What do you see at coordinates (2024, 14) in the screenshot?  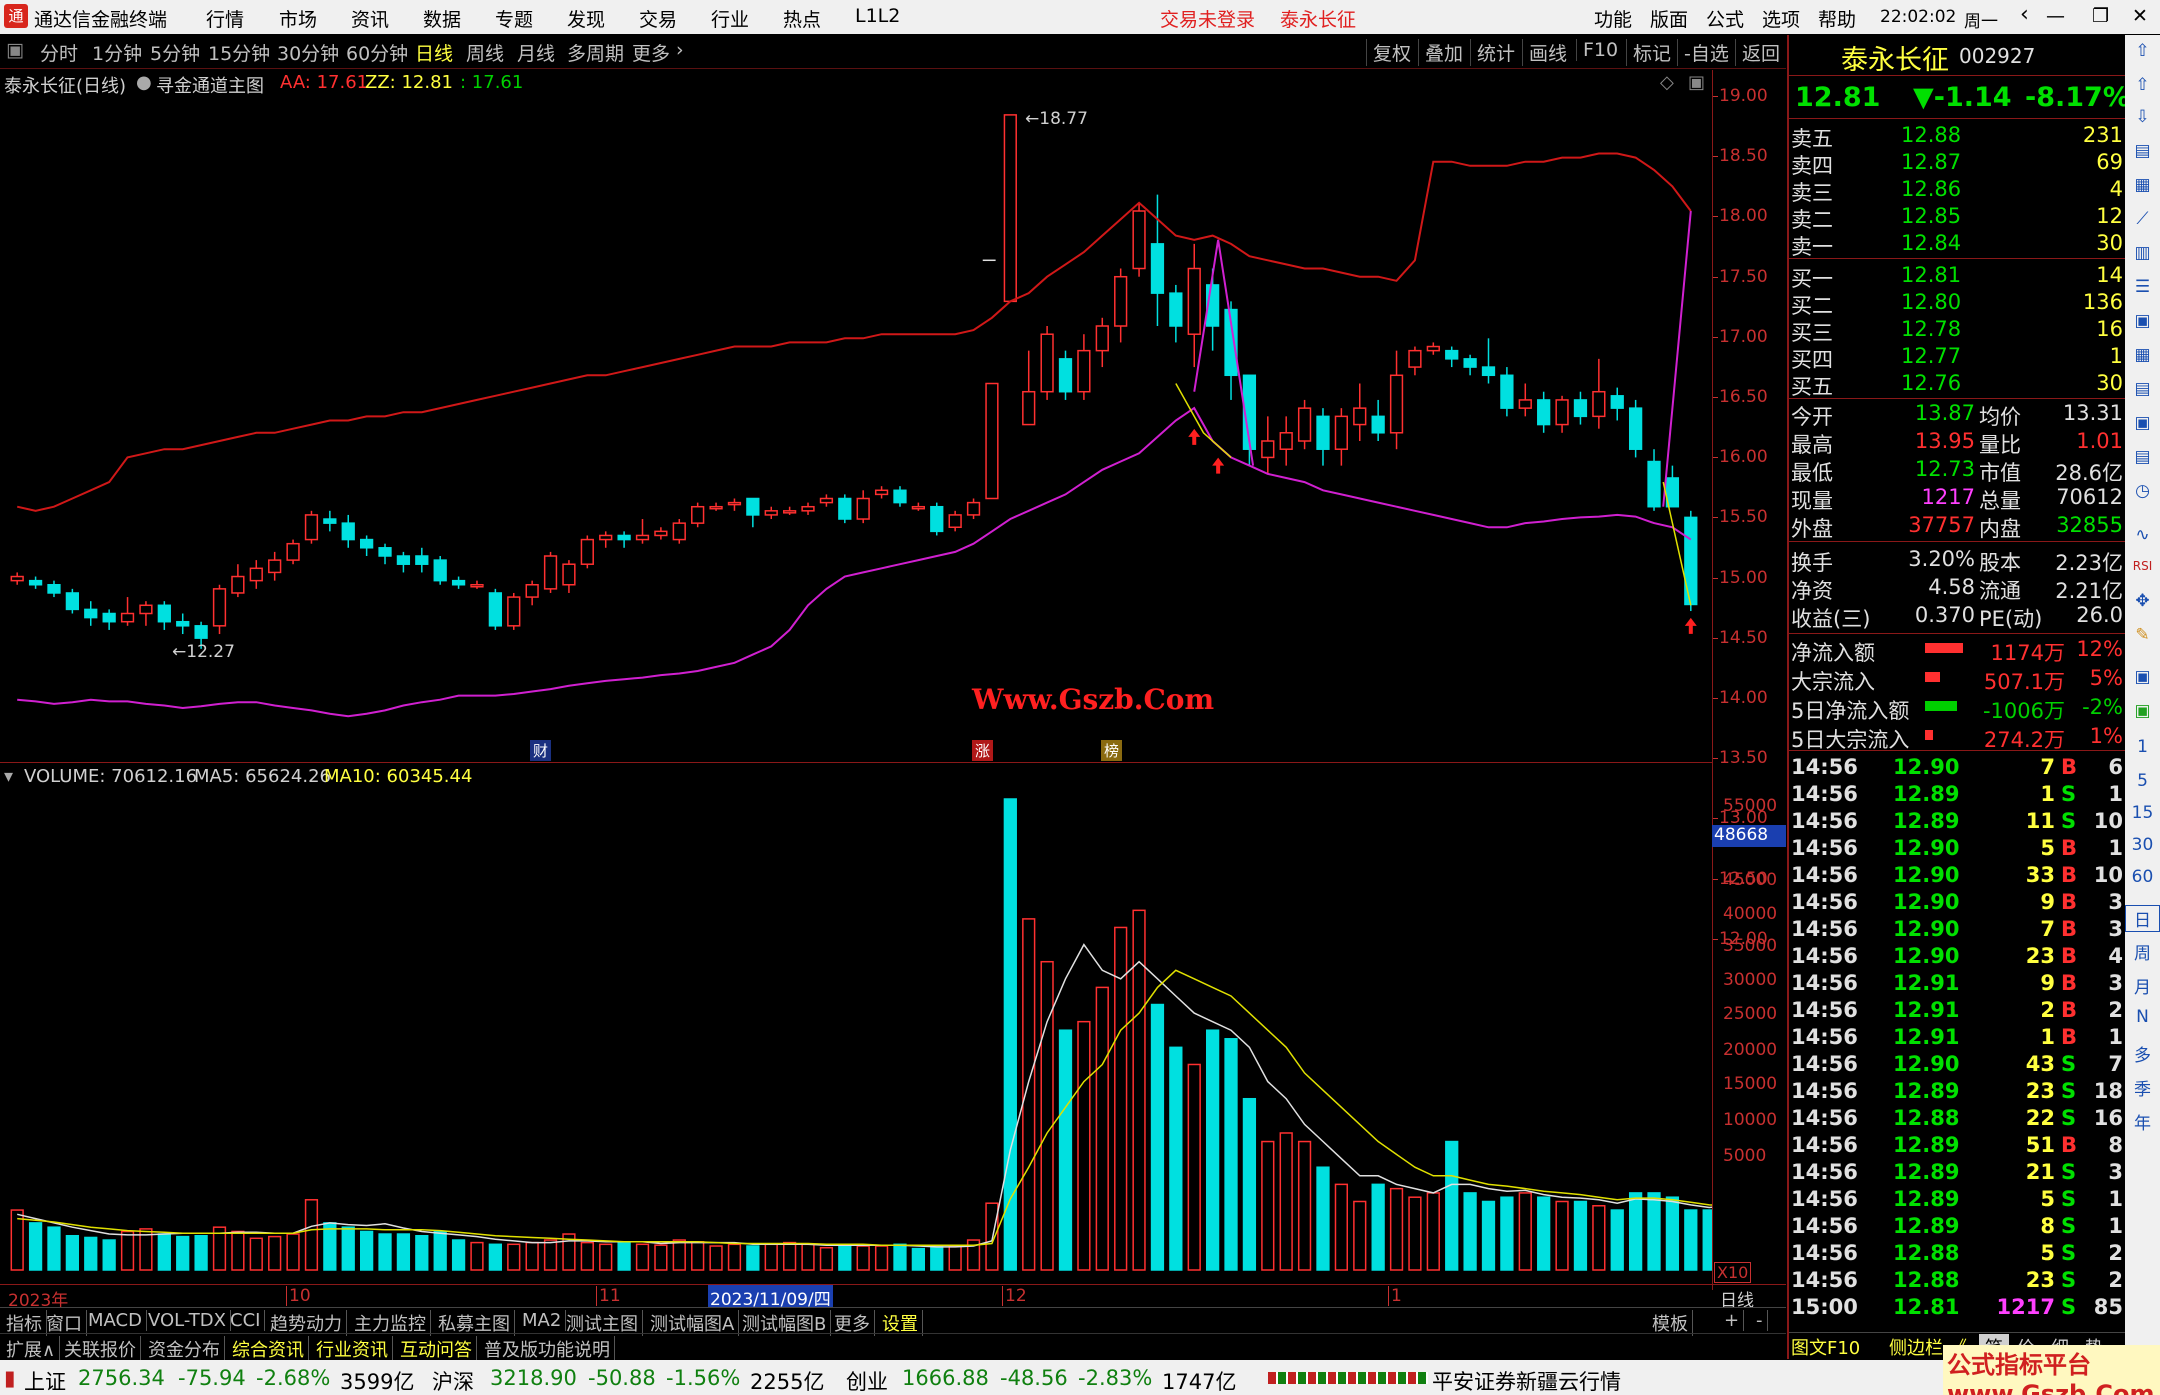 I see `back-icon: ‹` at bounding box center [2024, 14].